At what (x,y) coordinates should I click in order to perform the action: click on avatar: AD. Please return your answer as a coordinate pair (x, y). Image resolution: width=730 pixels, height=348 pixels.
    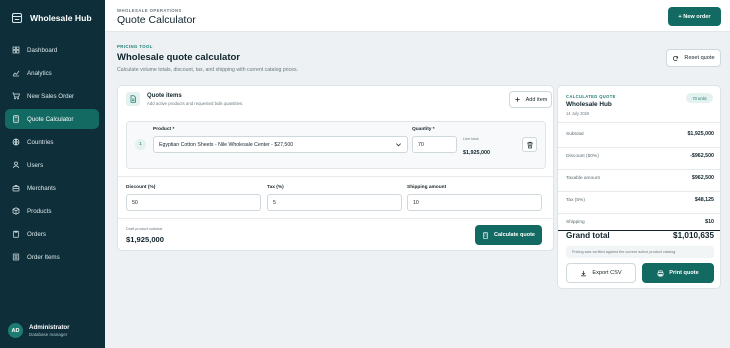
    Looking at the image, I should click on (15, 330).